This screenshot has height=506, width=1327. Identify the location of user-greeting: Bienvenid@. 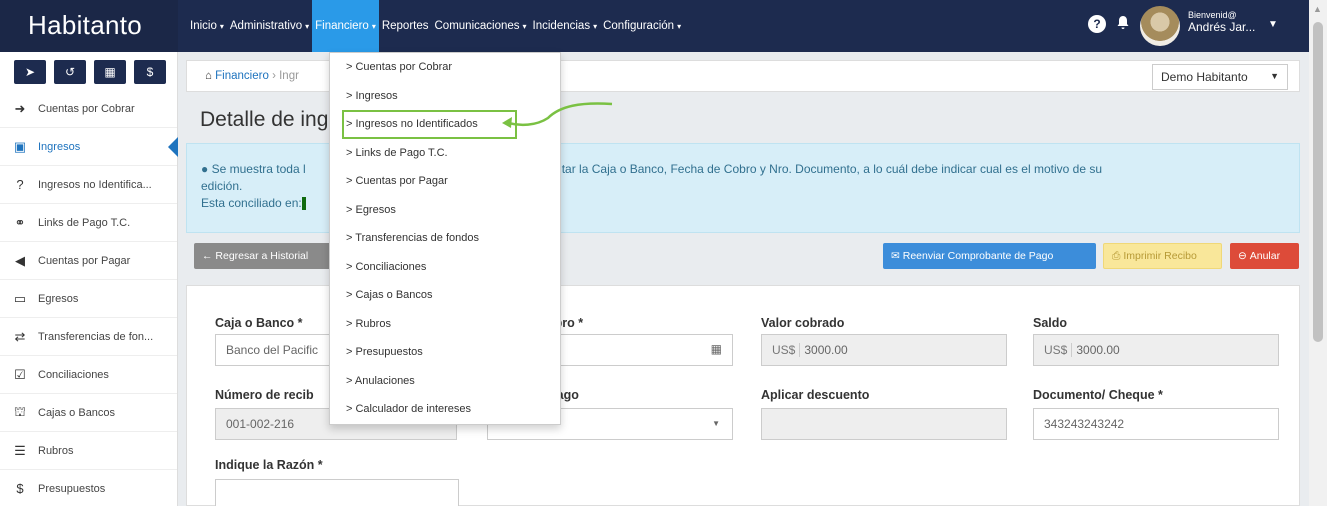
(1212, 15).